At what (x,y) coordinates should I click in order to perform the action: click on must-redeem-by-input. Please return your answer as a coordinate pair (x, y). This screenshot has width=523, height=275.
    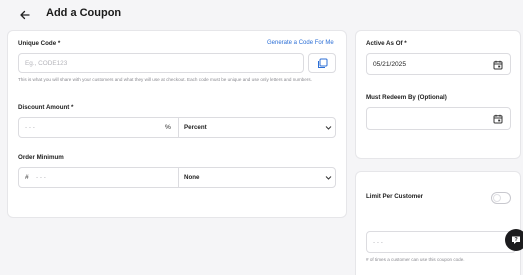
    Looking at the image, I should click on (438, 118).